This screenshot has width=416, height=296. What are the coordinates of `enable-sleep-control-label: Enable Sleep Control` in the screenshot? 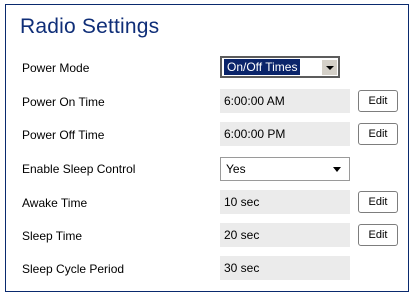 It's located at (79, 169).